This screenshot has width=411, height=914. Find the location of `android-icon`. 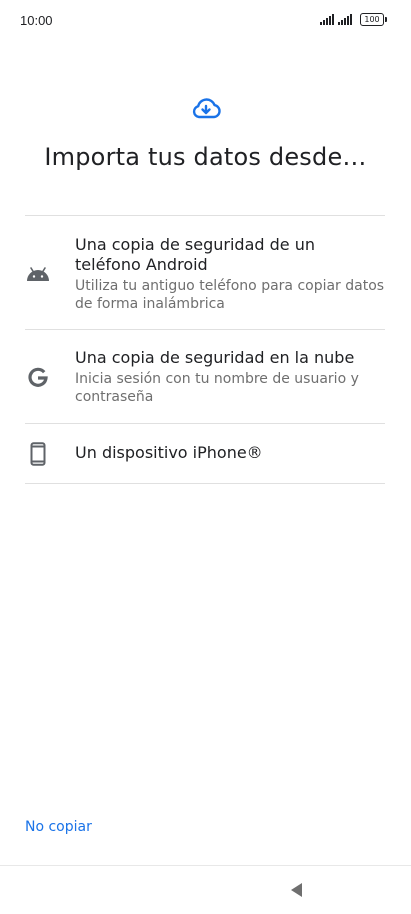

android-icon is located at coordinates (38, 274).